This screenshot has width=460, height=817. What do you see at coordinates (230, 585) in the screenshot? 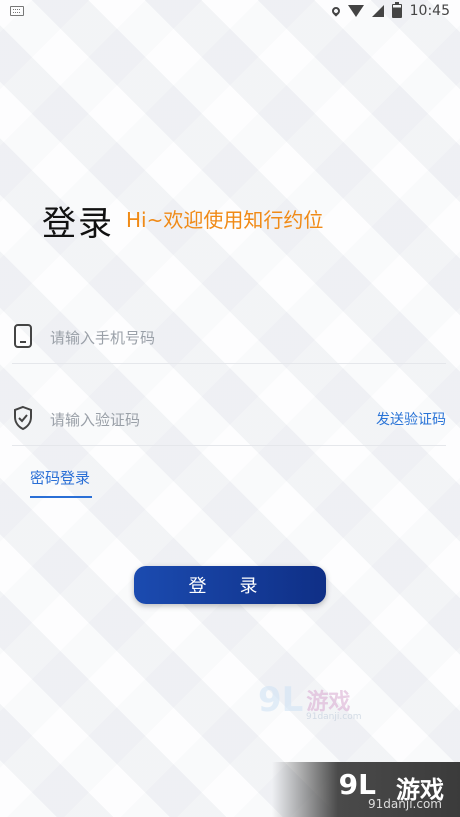
I see `login-button: 登 录` at bounding box center [230, 585].